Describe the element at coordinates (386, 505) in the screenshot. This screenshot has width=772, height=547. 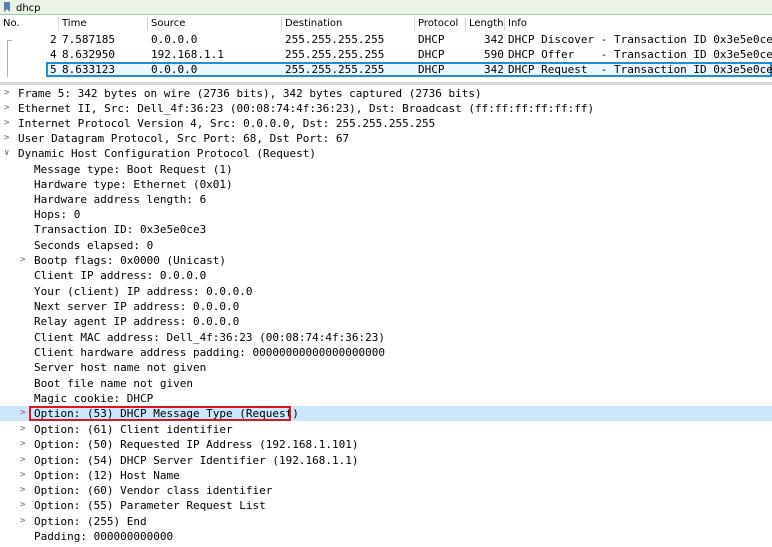
I see `dhcp-option-55: > Option: (55) Parameter Request List` at that location.